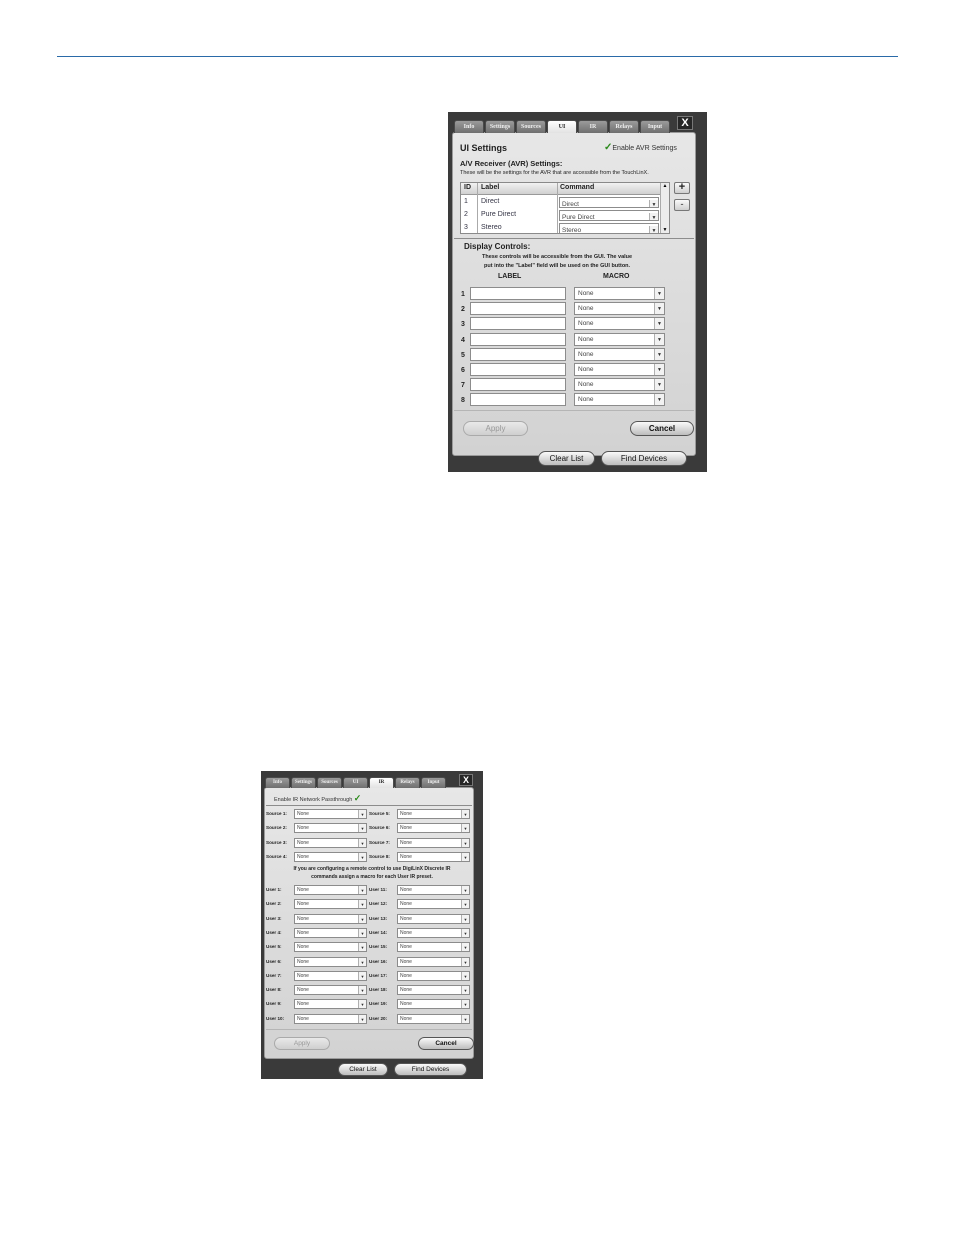 The width and height of the screenshot is (954, 1235). What do you see at coordinates (664, 208) in the screenshot?
I see `table-scrollbar: ▲ ▼` at bounding box center [664, 208].